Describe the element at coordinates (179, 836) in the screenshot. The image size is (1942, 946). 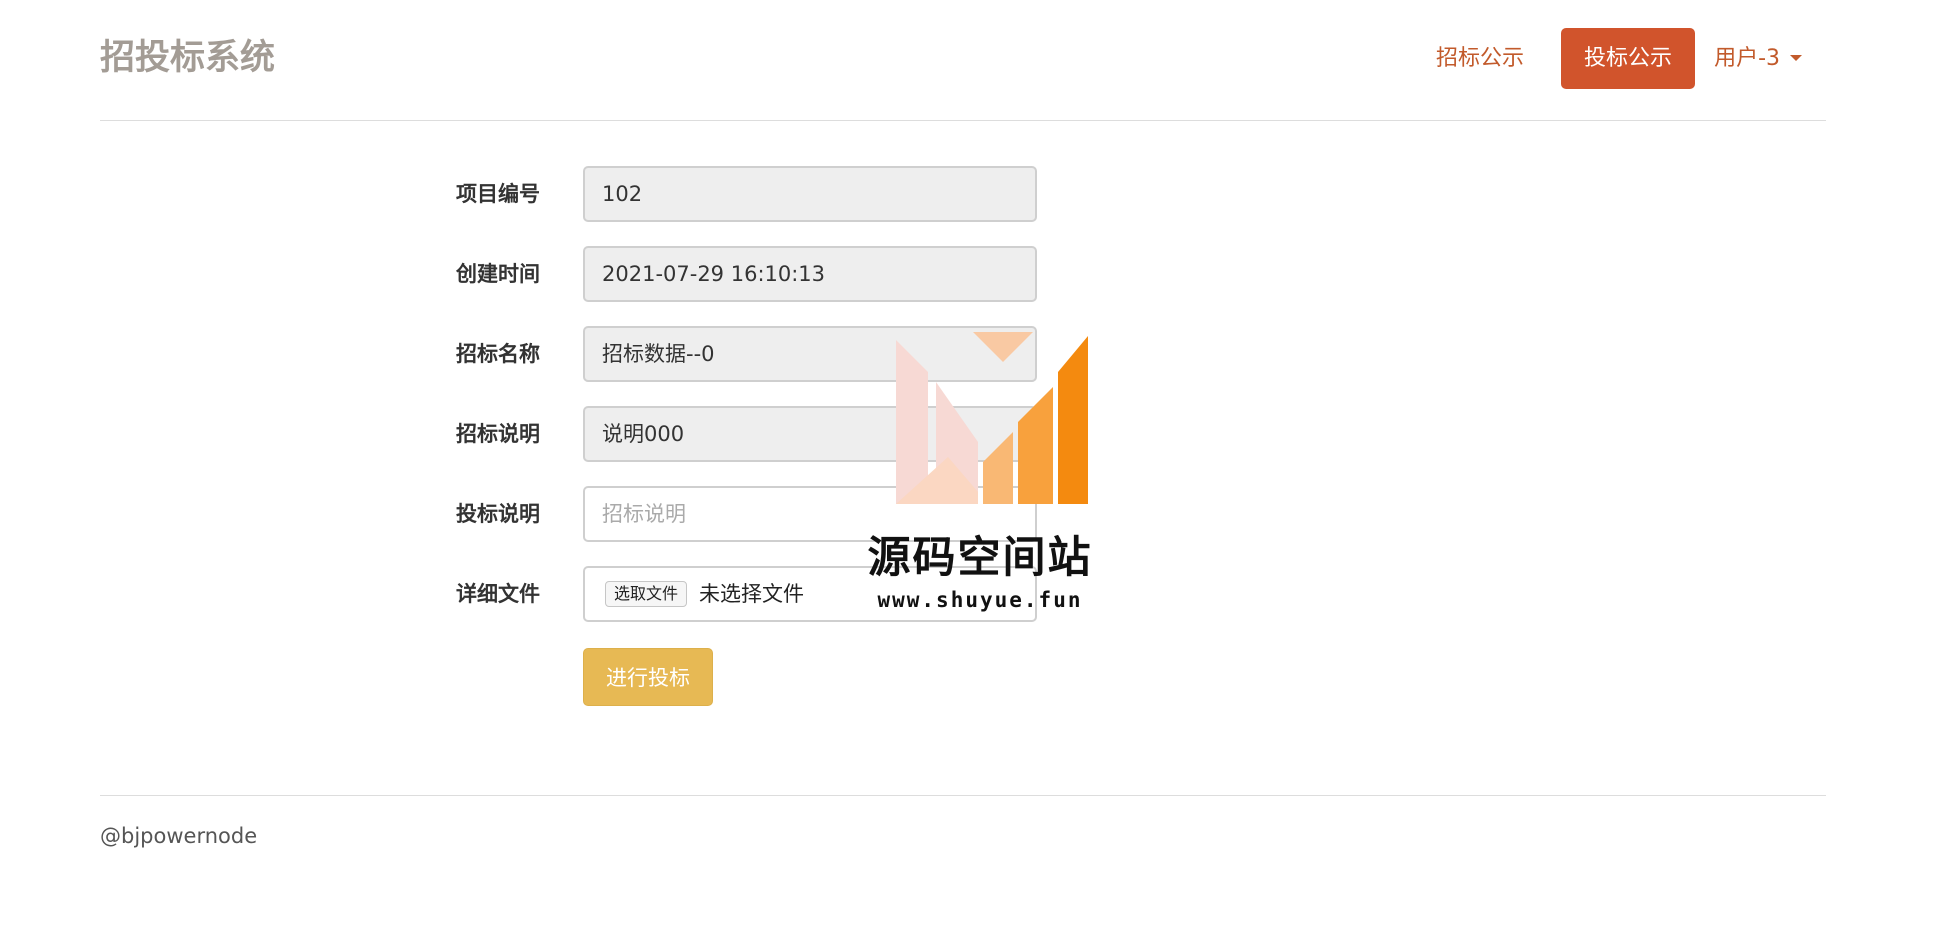
I see `footer-copyright: @bjpowernode` at that location.